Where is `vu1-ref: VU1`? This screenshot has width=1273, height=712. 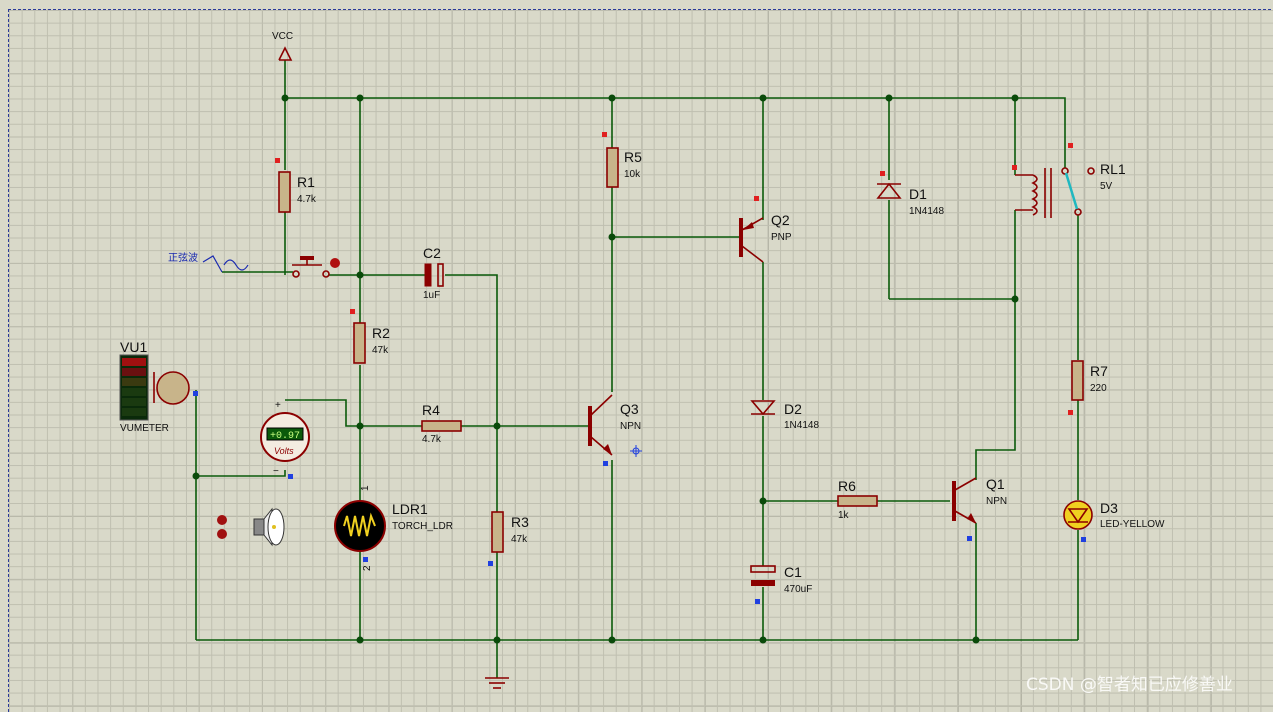
vu1-ref: VU1 is located at coordinates (133, 347).